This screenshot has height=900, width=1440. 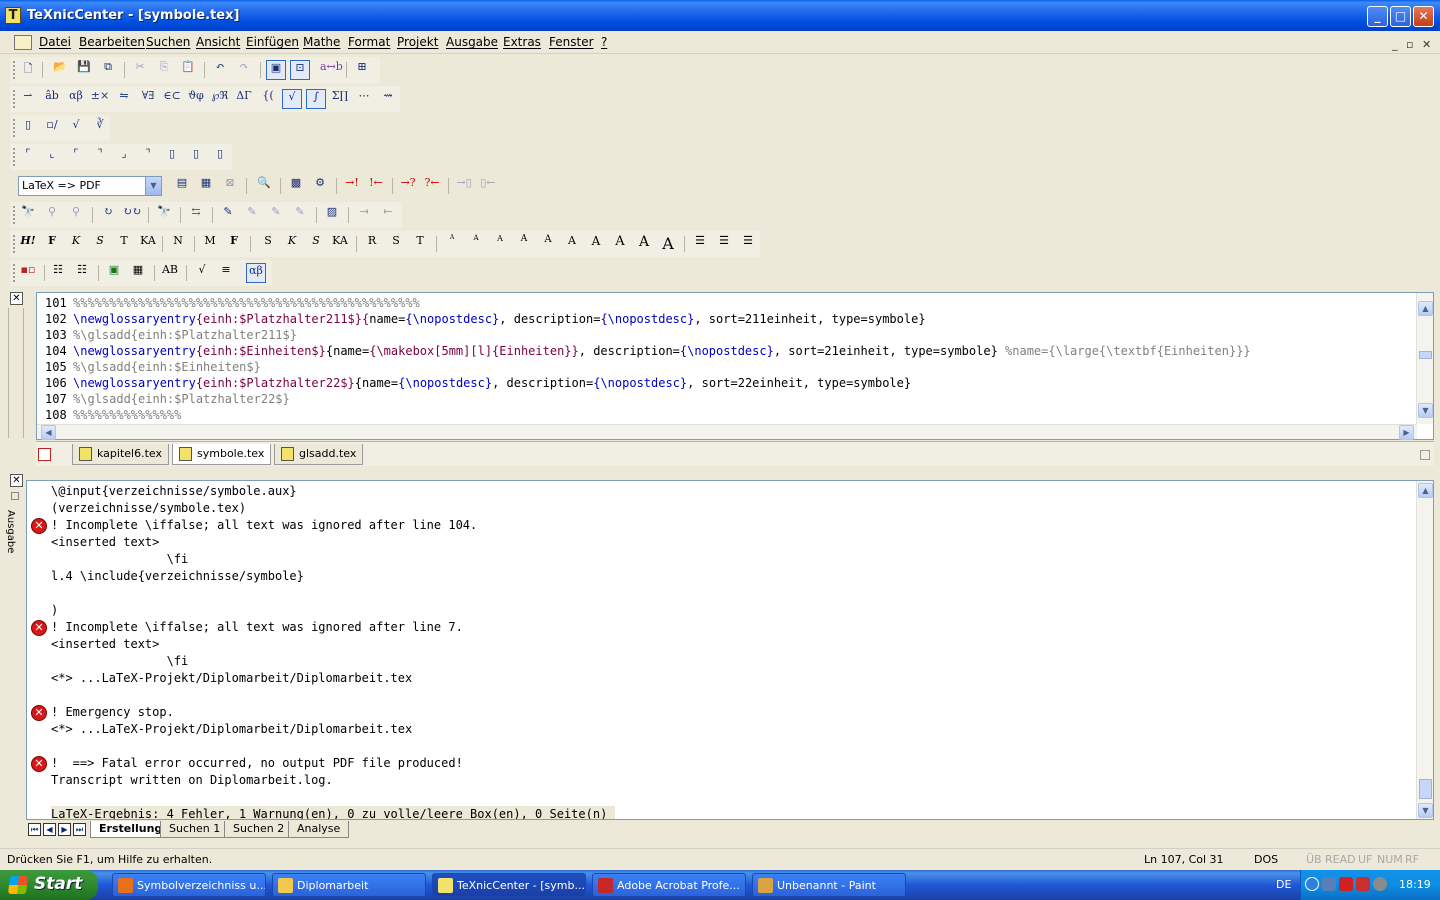 I want to click on binary-op-icon: ±×, so click(x=100, y=99).